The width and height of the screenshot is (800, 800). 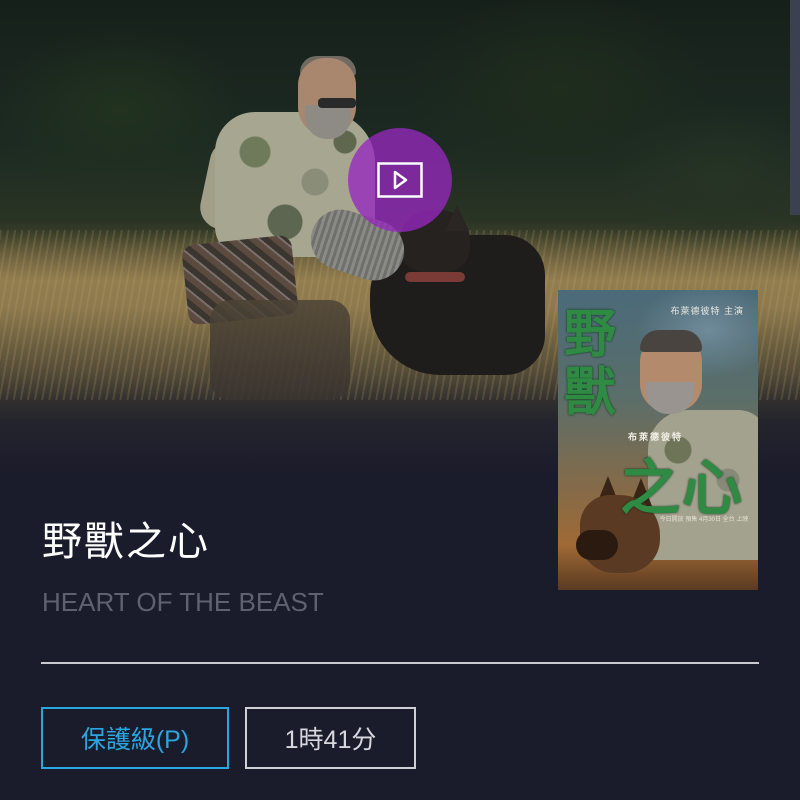 I want to click on runtime-badge: 1時41分, so click(x=330, y=738).